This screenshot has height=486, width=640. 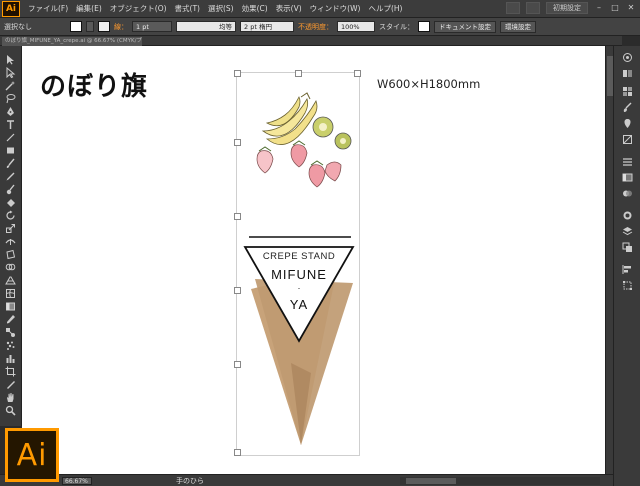 What do you see at coordinates (10, 397) in the screenshot?
I see `hand-icon` at bounding box center [10, 397].